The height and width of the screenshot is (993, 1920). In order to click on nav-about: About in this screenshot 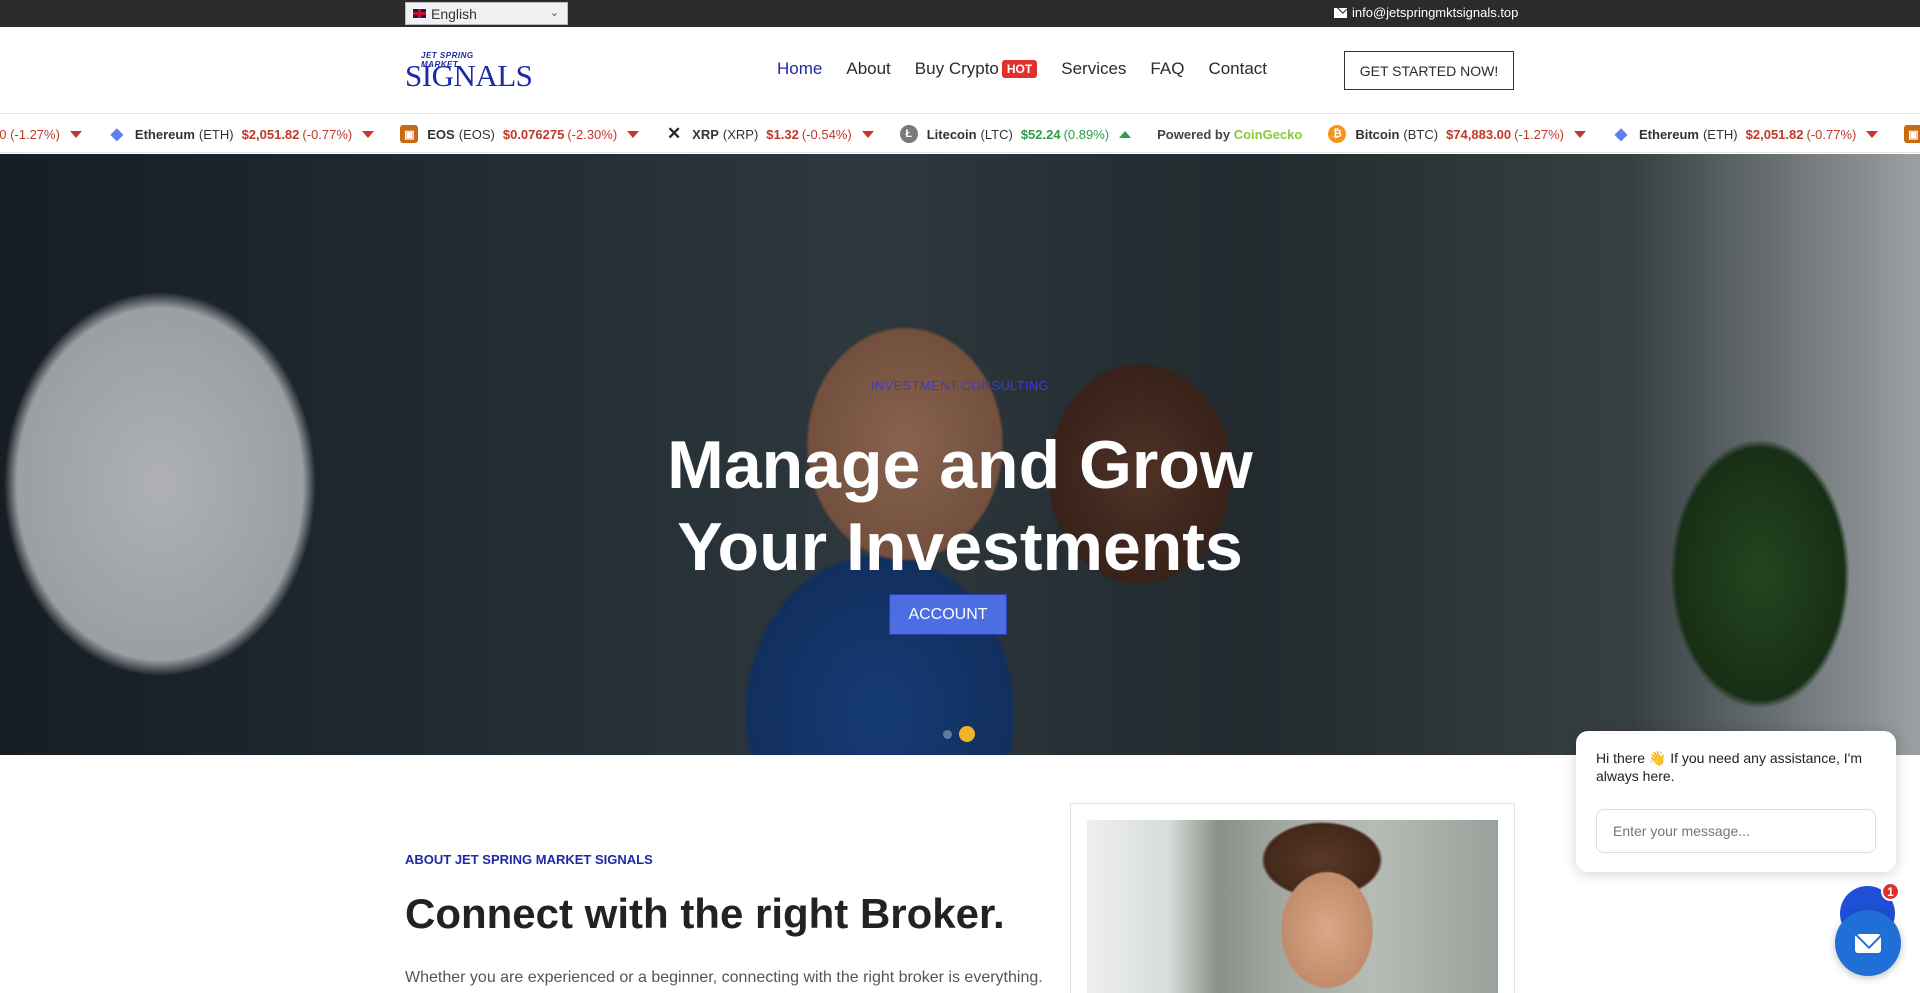, I will do `click(868, 69)`.